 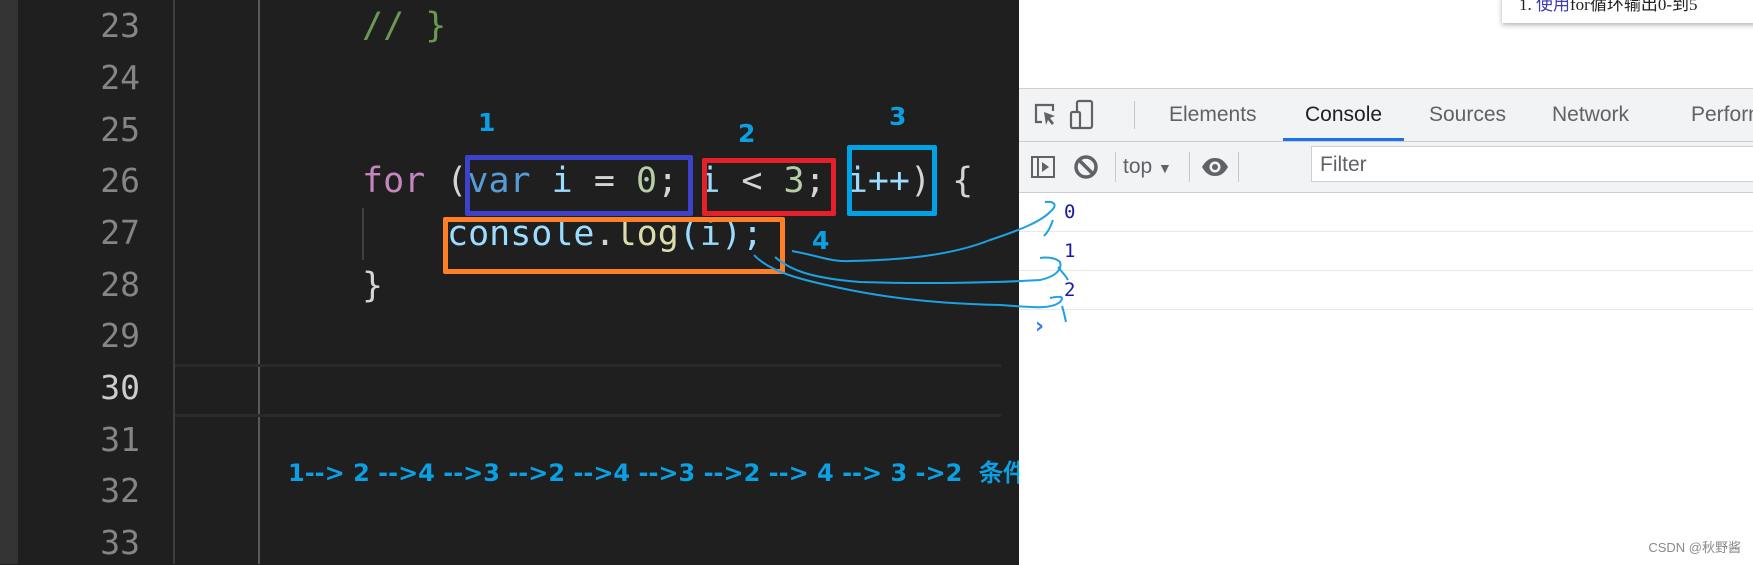 What do you see at coordinates (120, 77) in the screenshot?
I see `line-number: 24` at bounding box center [120, 77].